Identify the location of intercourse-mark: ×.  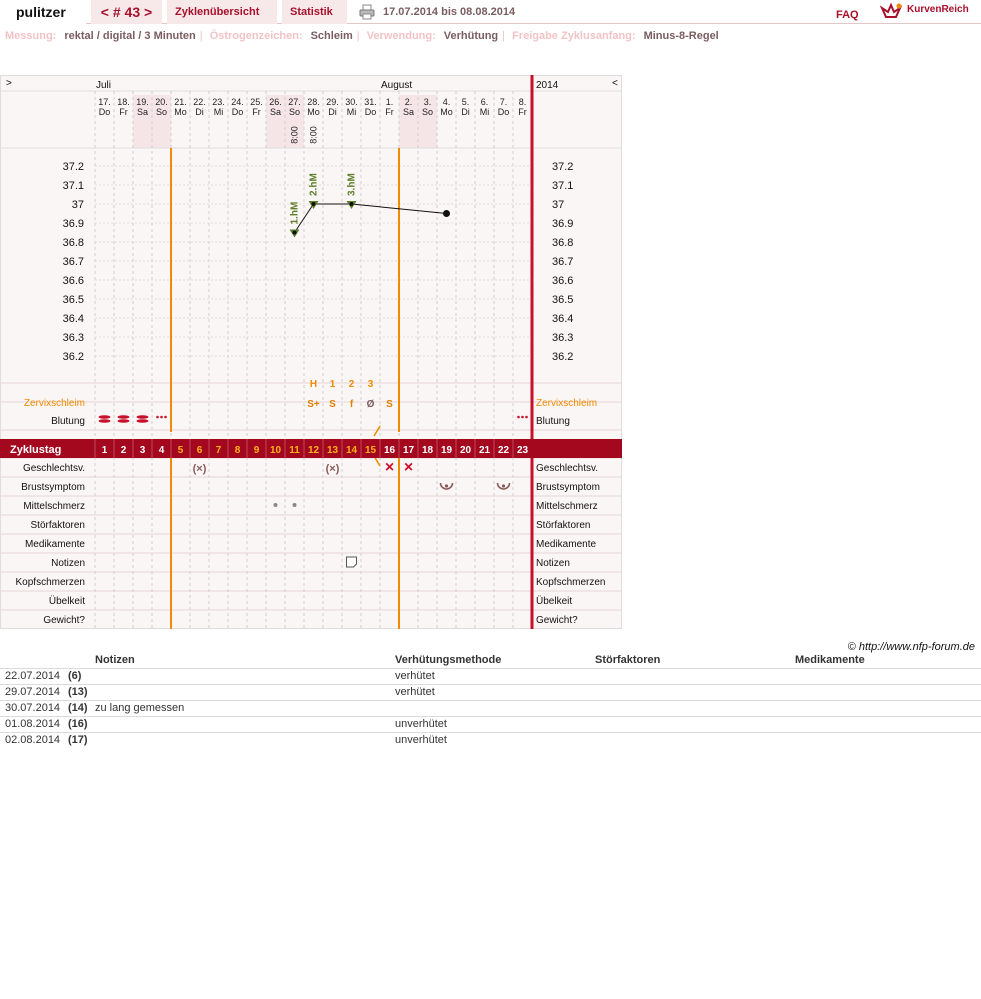
(408, 467).